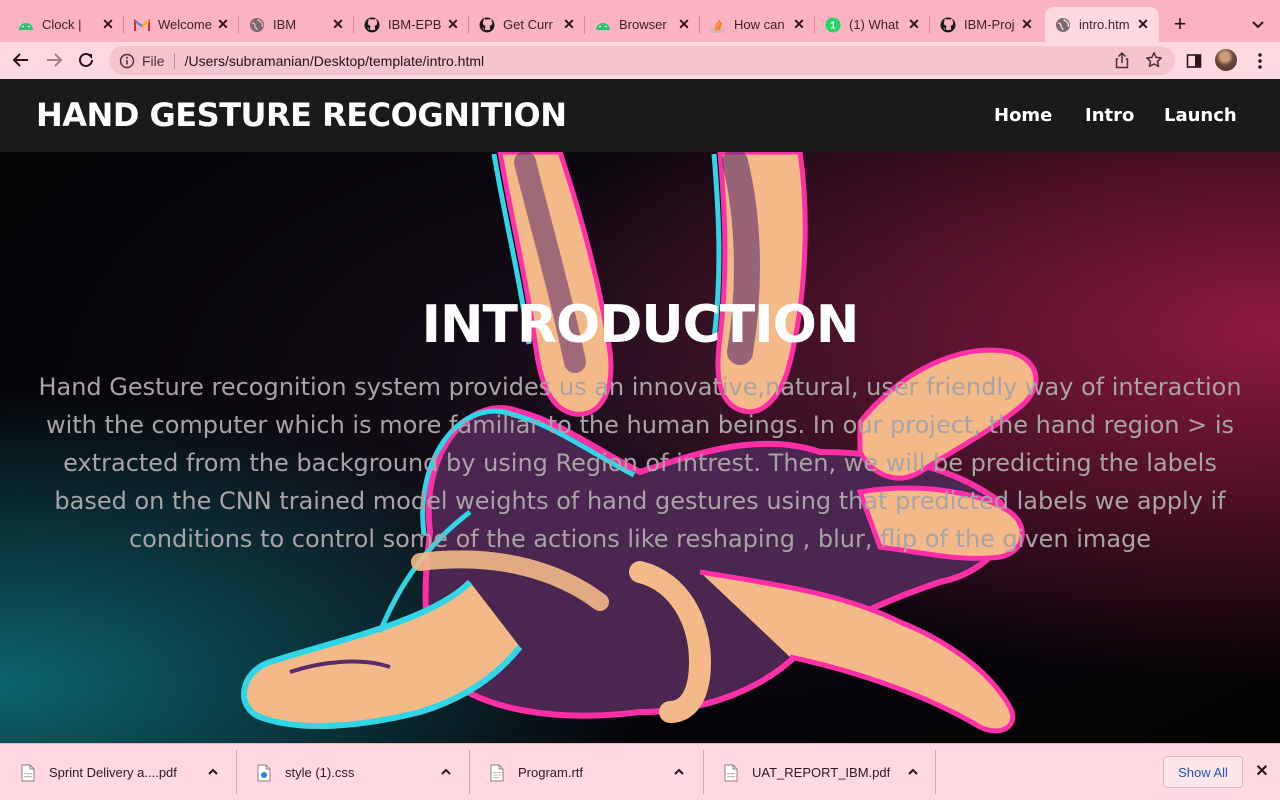 This screenshot has width=1280, height=800. I want to click on more-options-icon, so click(1260, 61).